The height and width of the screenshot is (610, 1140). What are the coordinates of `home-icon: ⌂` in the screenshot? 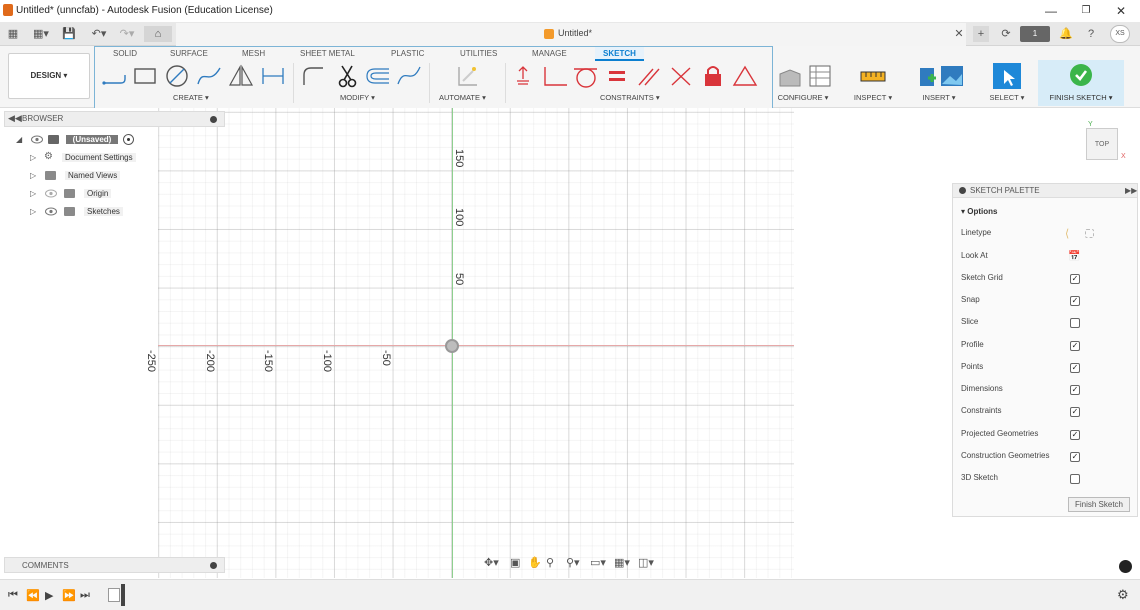 It's located at (158, 34).